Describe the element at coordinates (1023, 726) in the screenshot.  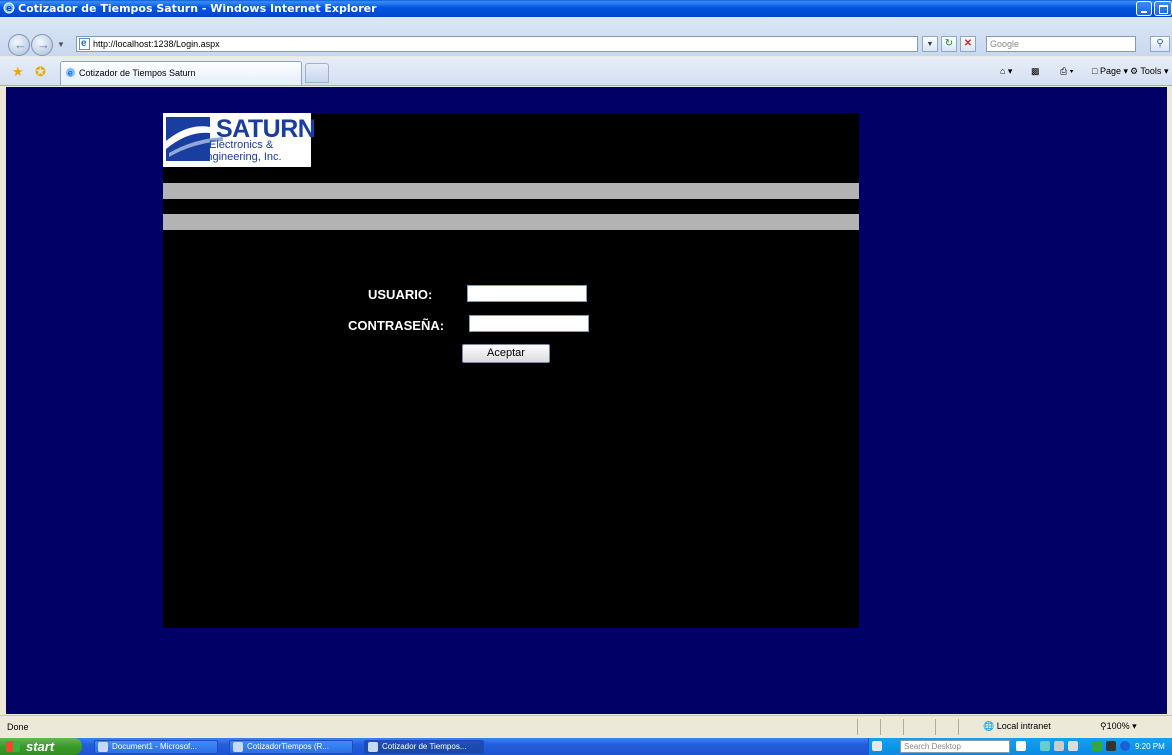
I see `zone-label: Local intranet` at that location.